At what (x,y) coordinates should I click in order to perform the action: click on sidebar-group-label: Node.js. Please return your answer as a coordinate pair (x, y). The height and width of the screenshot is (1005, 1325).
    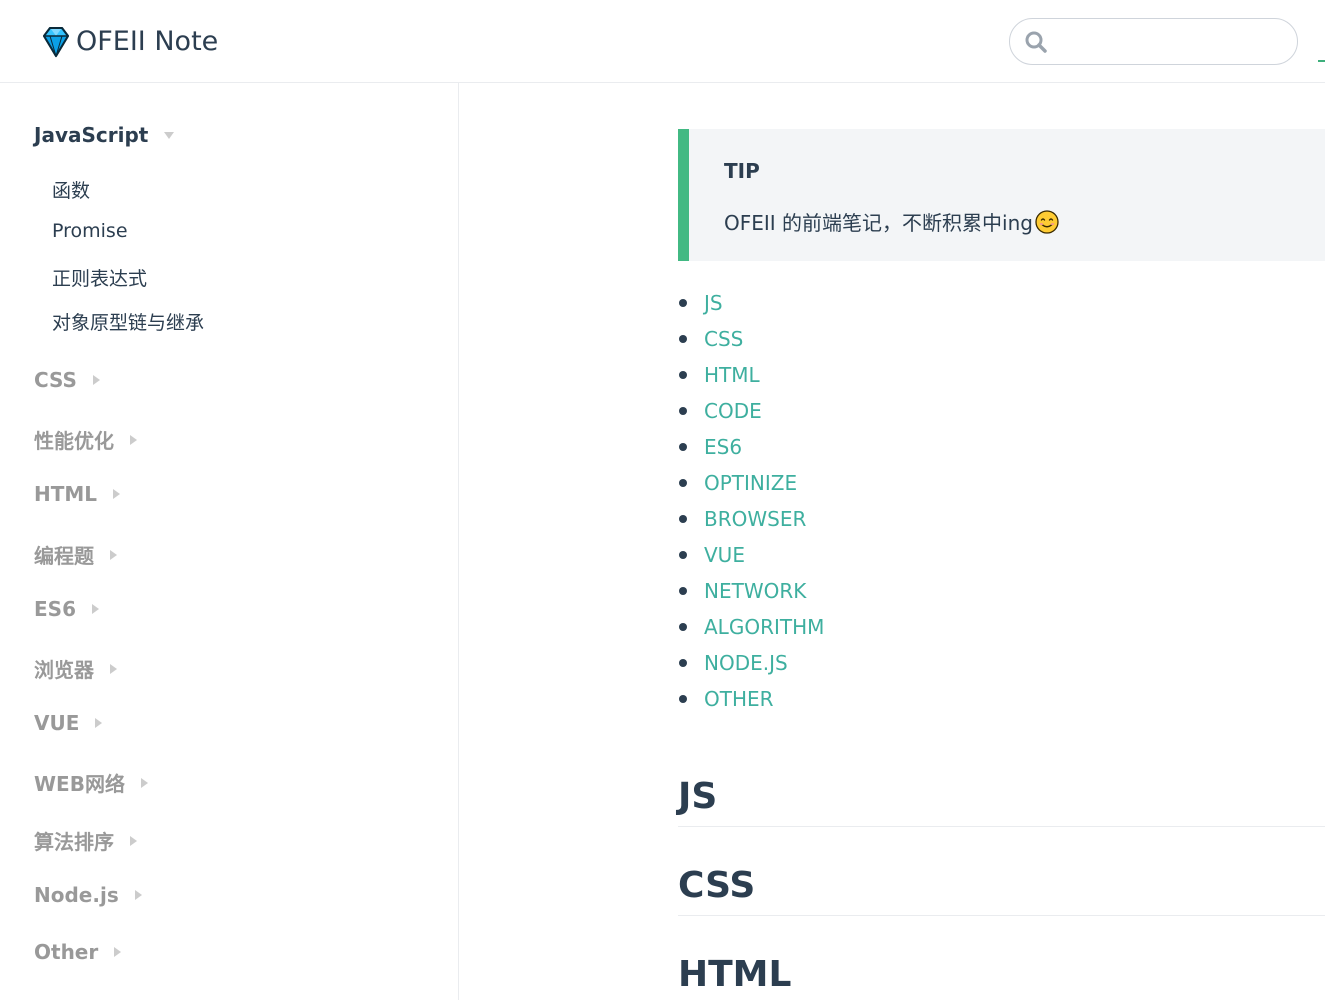
    Looking at the image, I should click on (76, 895).